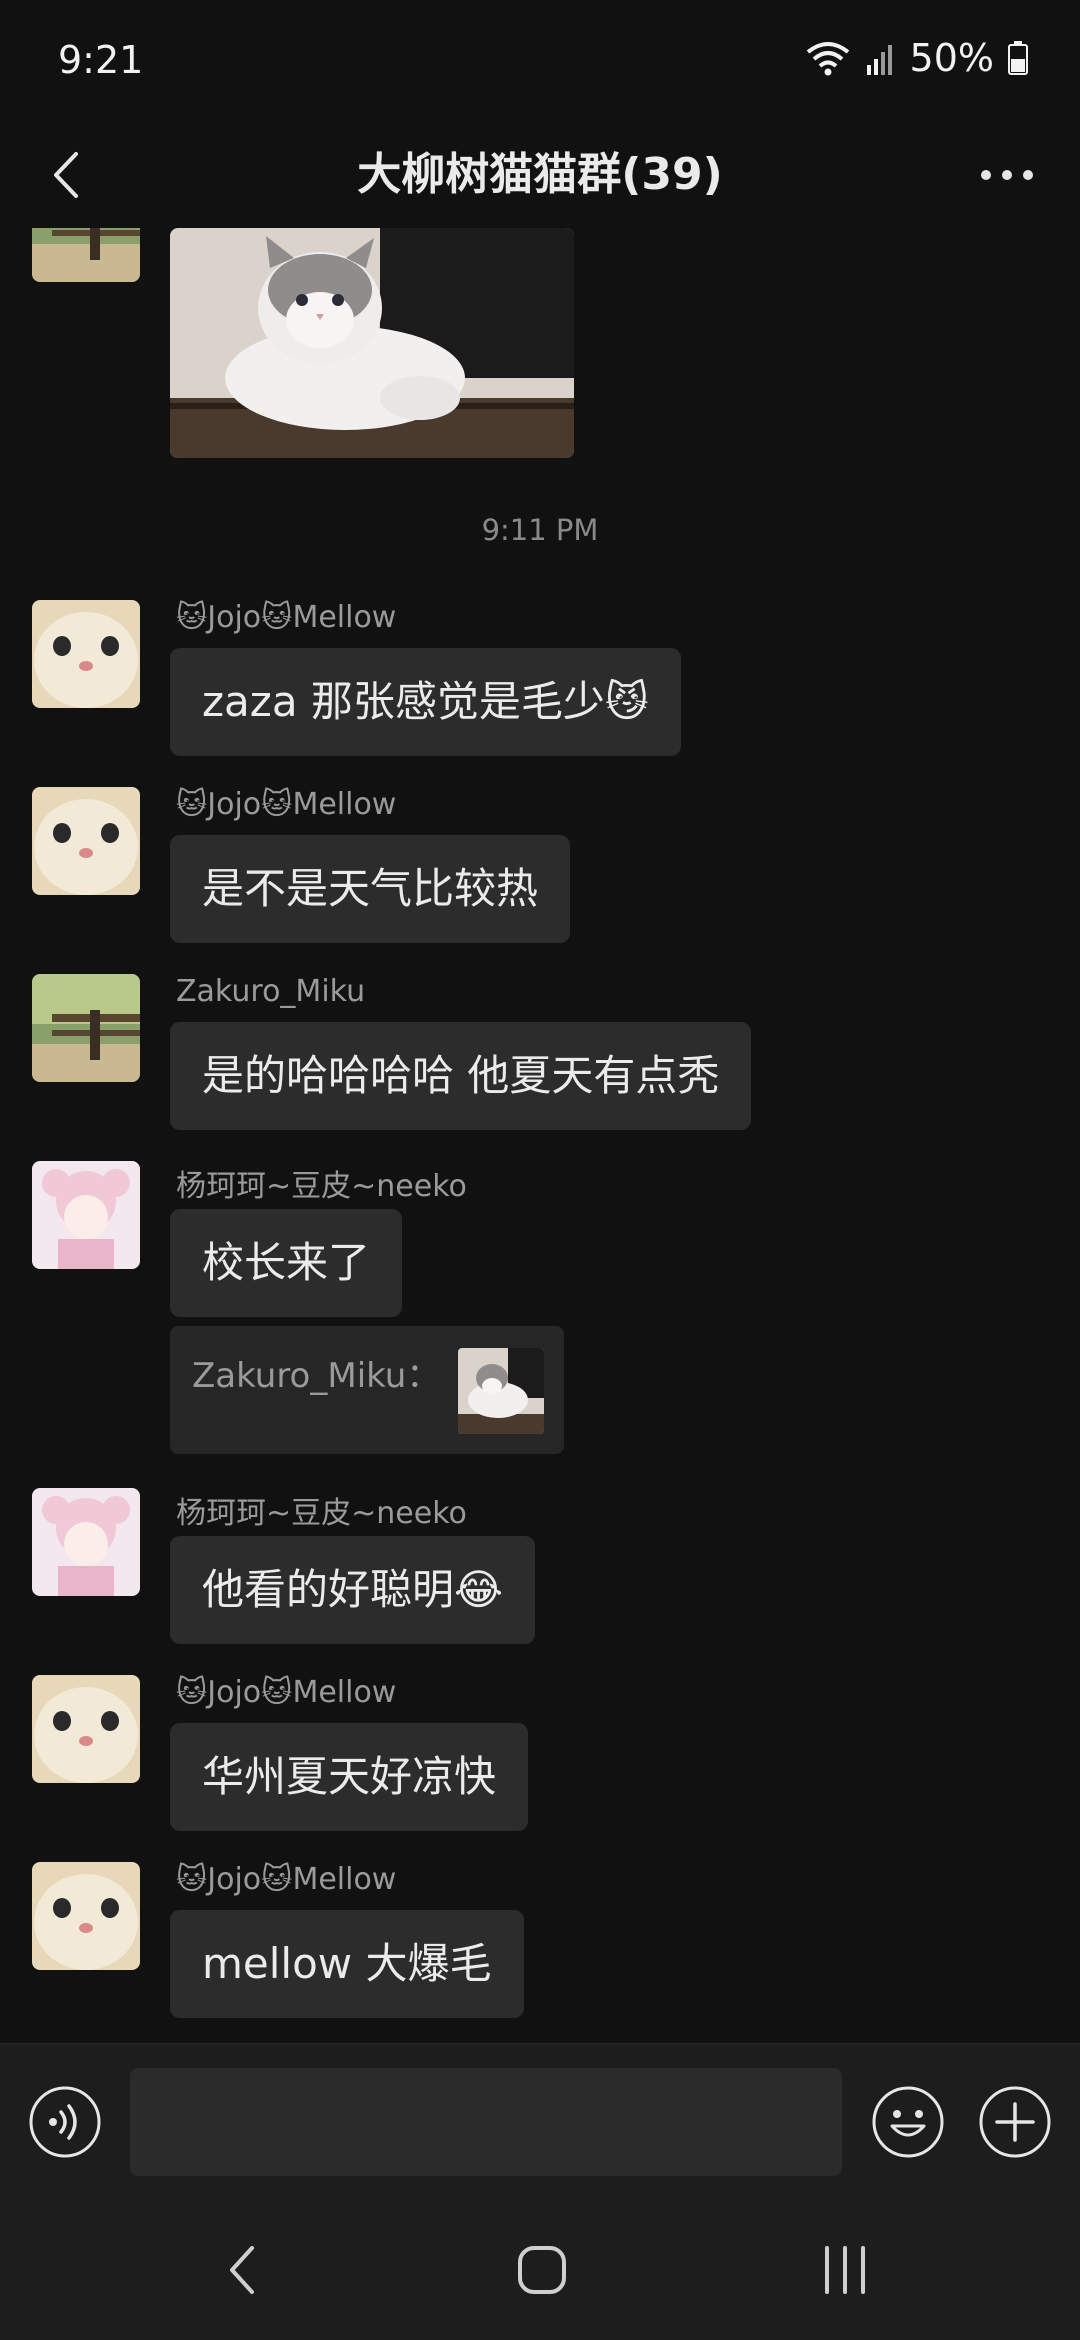 Image resolution: width=1080 pixels, height=2340 pixels. I want to click on sender-name: Zakuro_Miku, so click(271, 991).